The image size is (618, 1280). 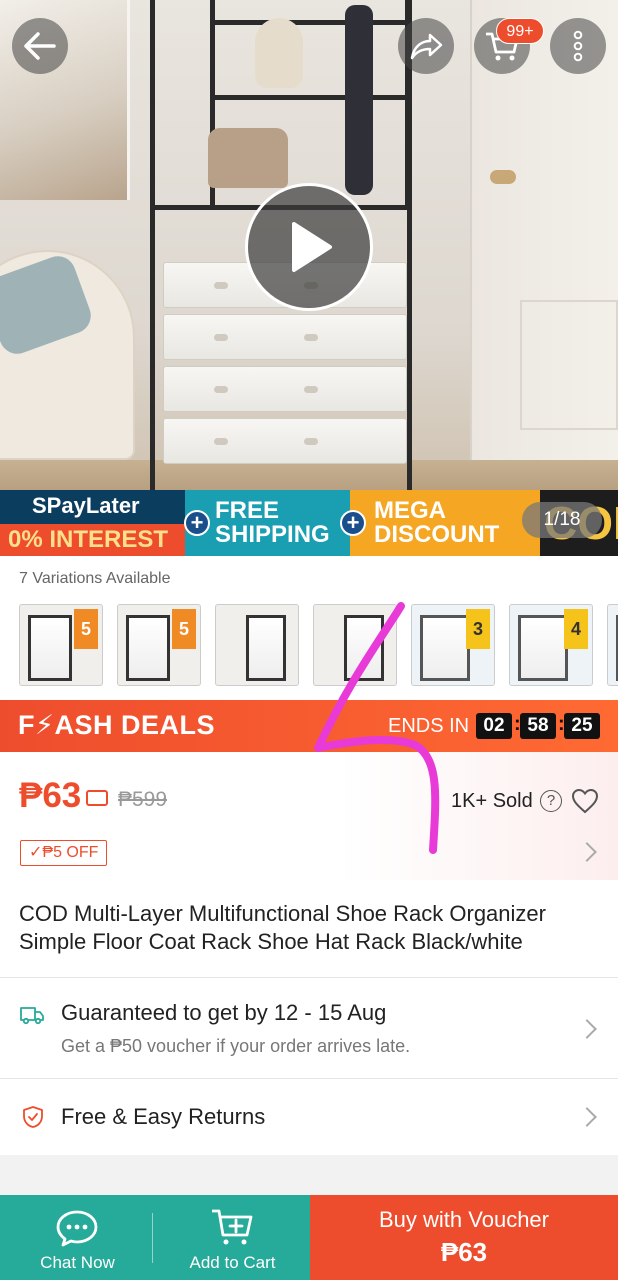 I want to click on chat-now-button: Chat Now, so click(x=77, y=1237).